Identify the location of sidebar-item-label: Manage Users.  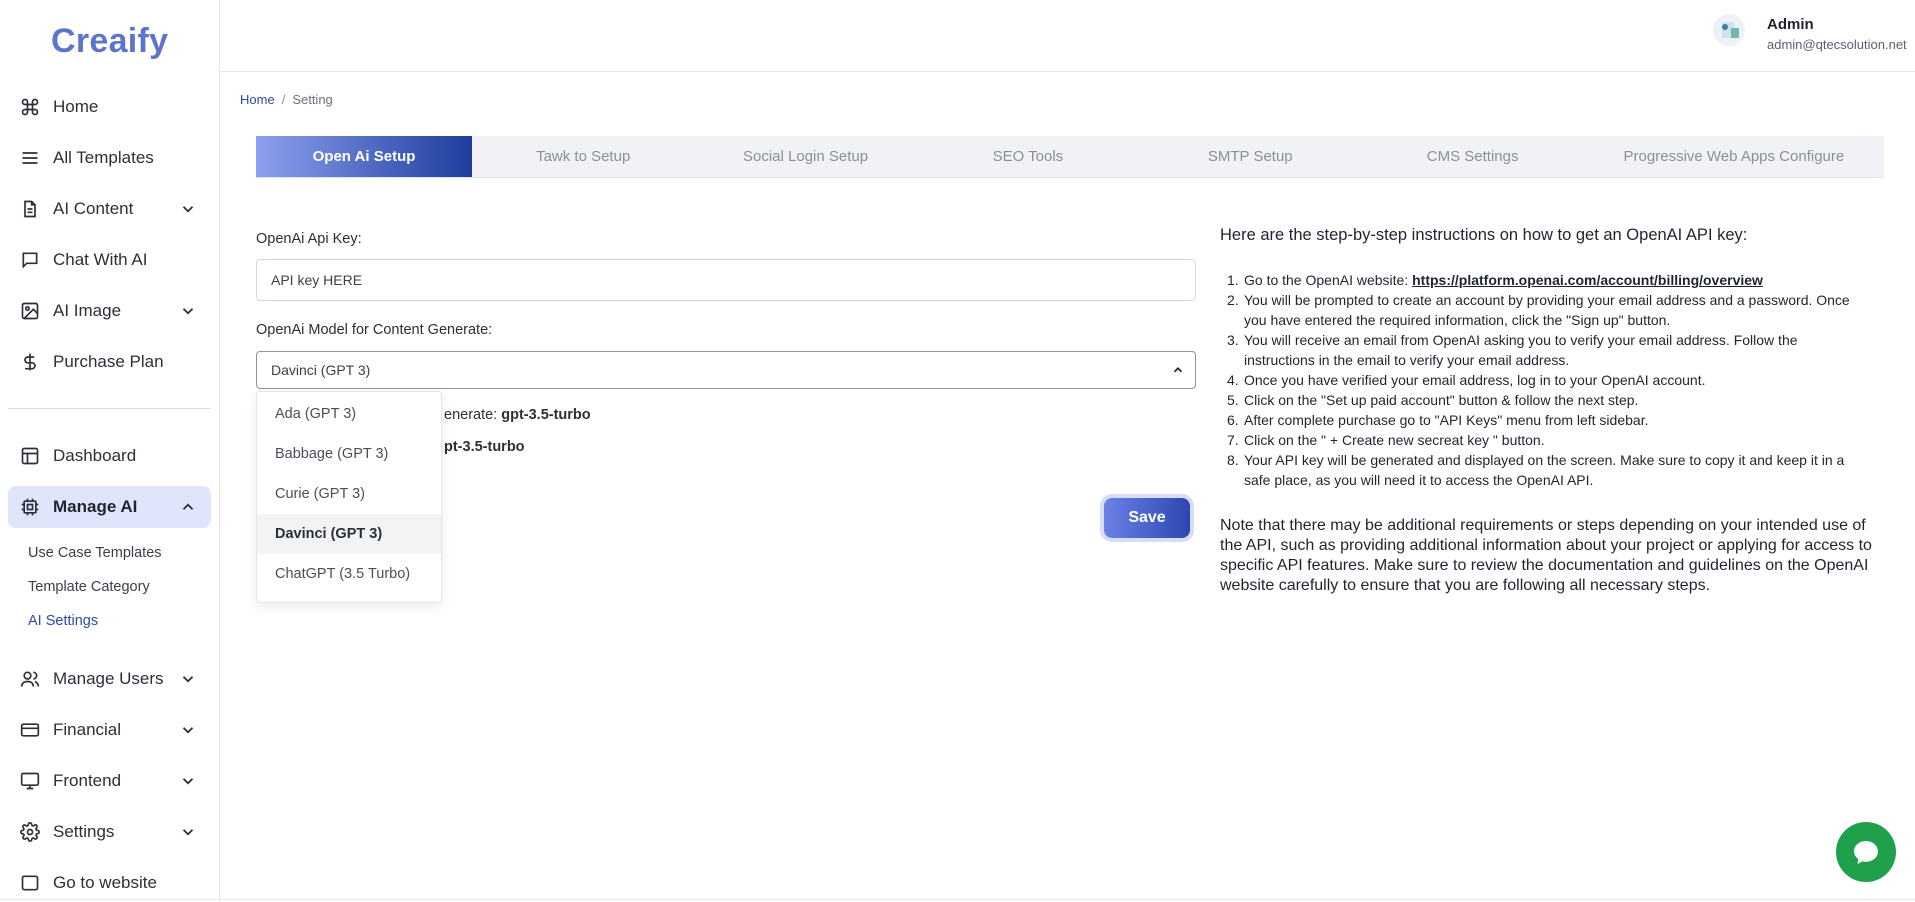
(108, 678).